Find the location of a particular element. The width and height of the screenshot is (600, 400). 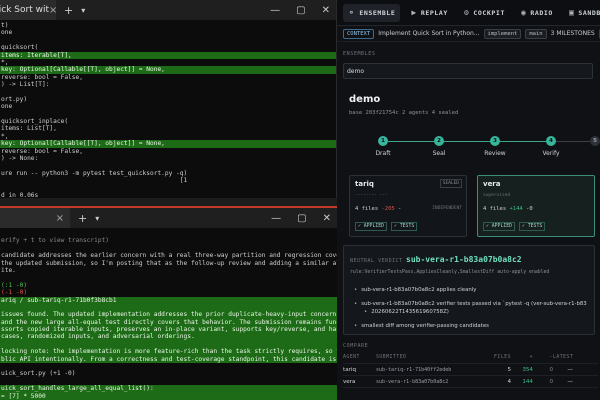

terminal-line: erify + t to view transcript) is located at coordinates (55, 241).